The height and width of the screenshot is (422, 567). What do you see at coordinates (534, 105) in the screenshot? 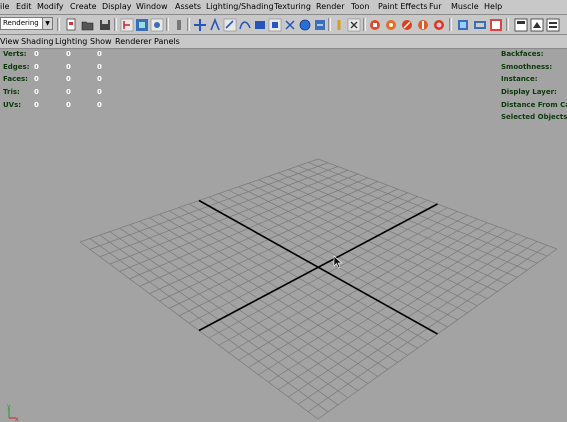
I see `hud-distance-from-cam-label: Distance From Cam` at bounding box center [534, 105].